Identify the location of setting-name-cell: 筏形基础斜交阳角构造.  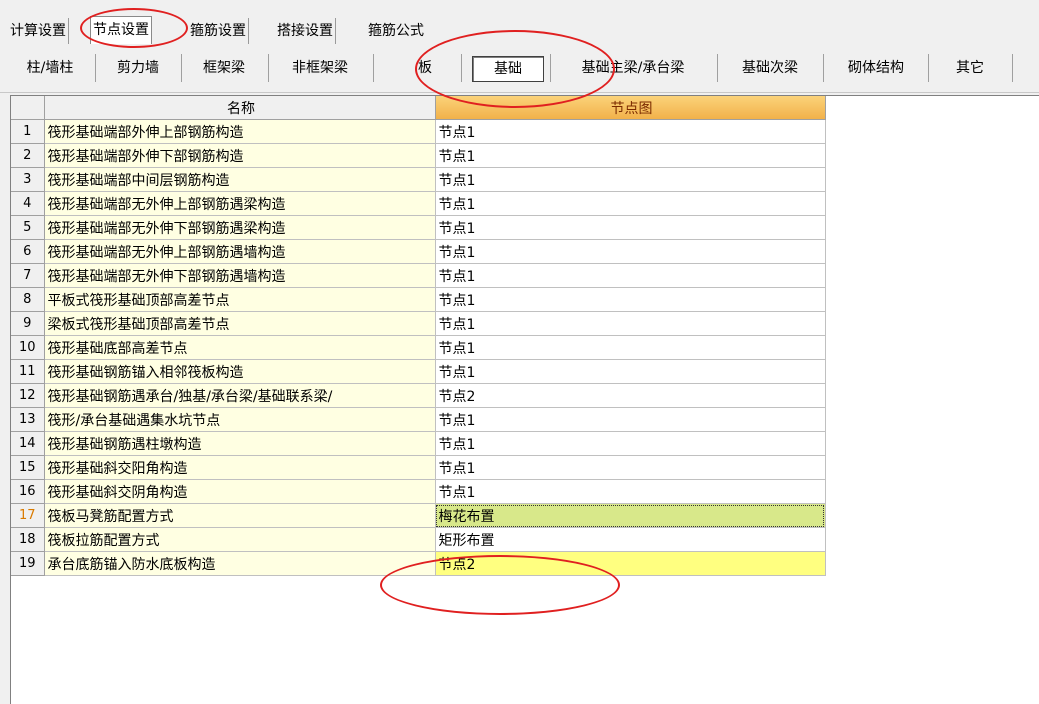
(240, 467).